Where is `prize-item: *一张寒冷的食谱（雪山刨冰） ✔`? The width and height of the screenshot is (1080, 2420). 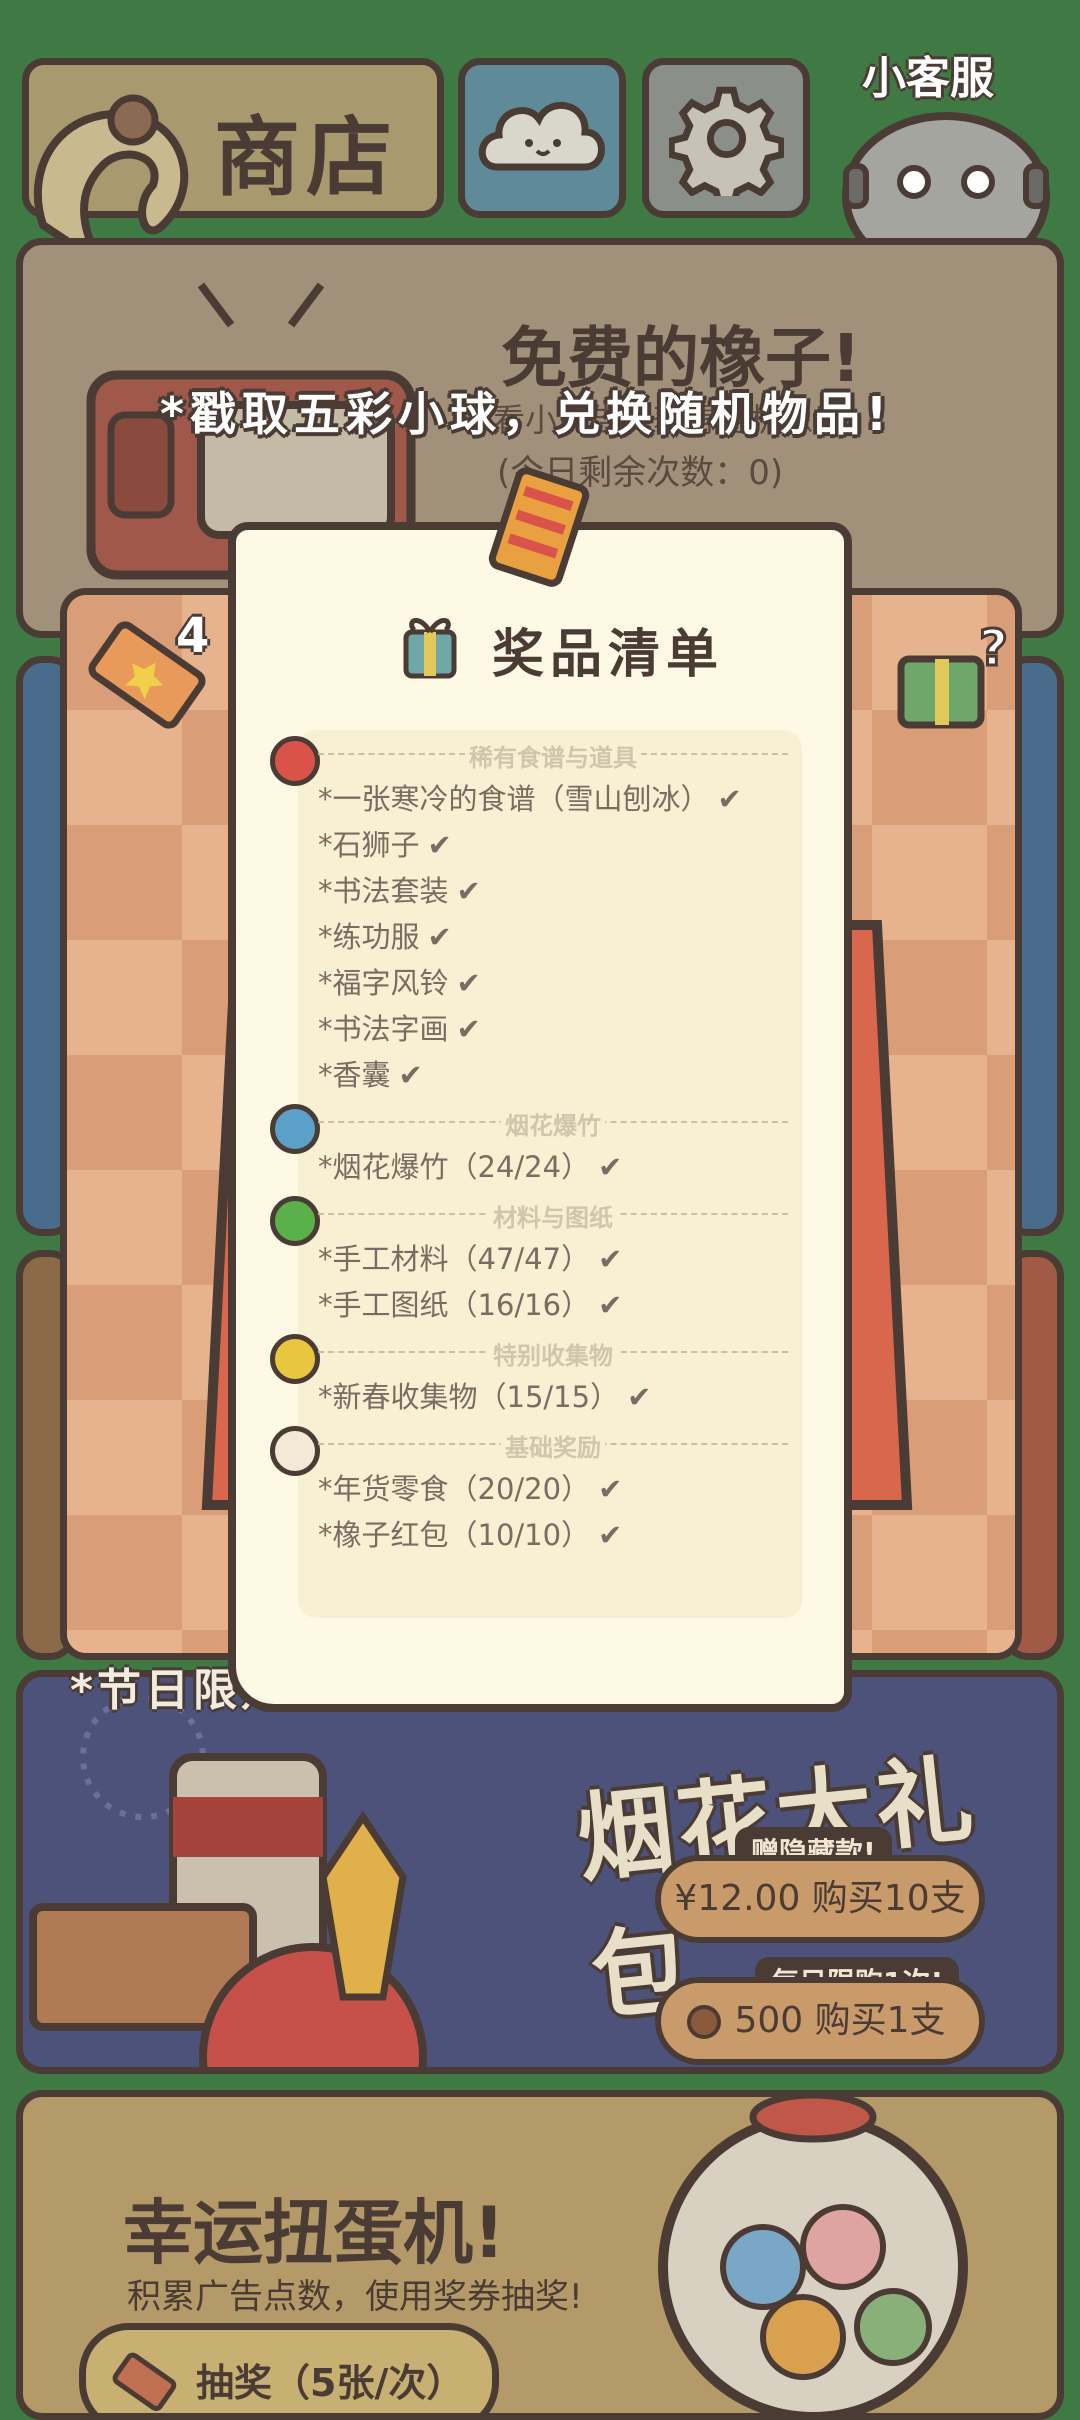
prize-item: *一张寒冷的食谱（雪山刨冰） ✔ is located at coordinates (530, 797).